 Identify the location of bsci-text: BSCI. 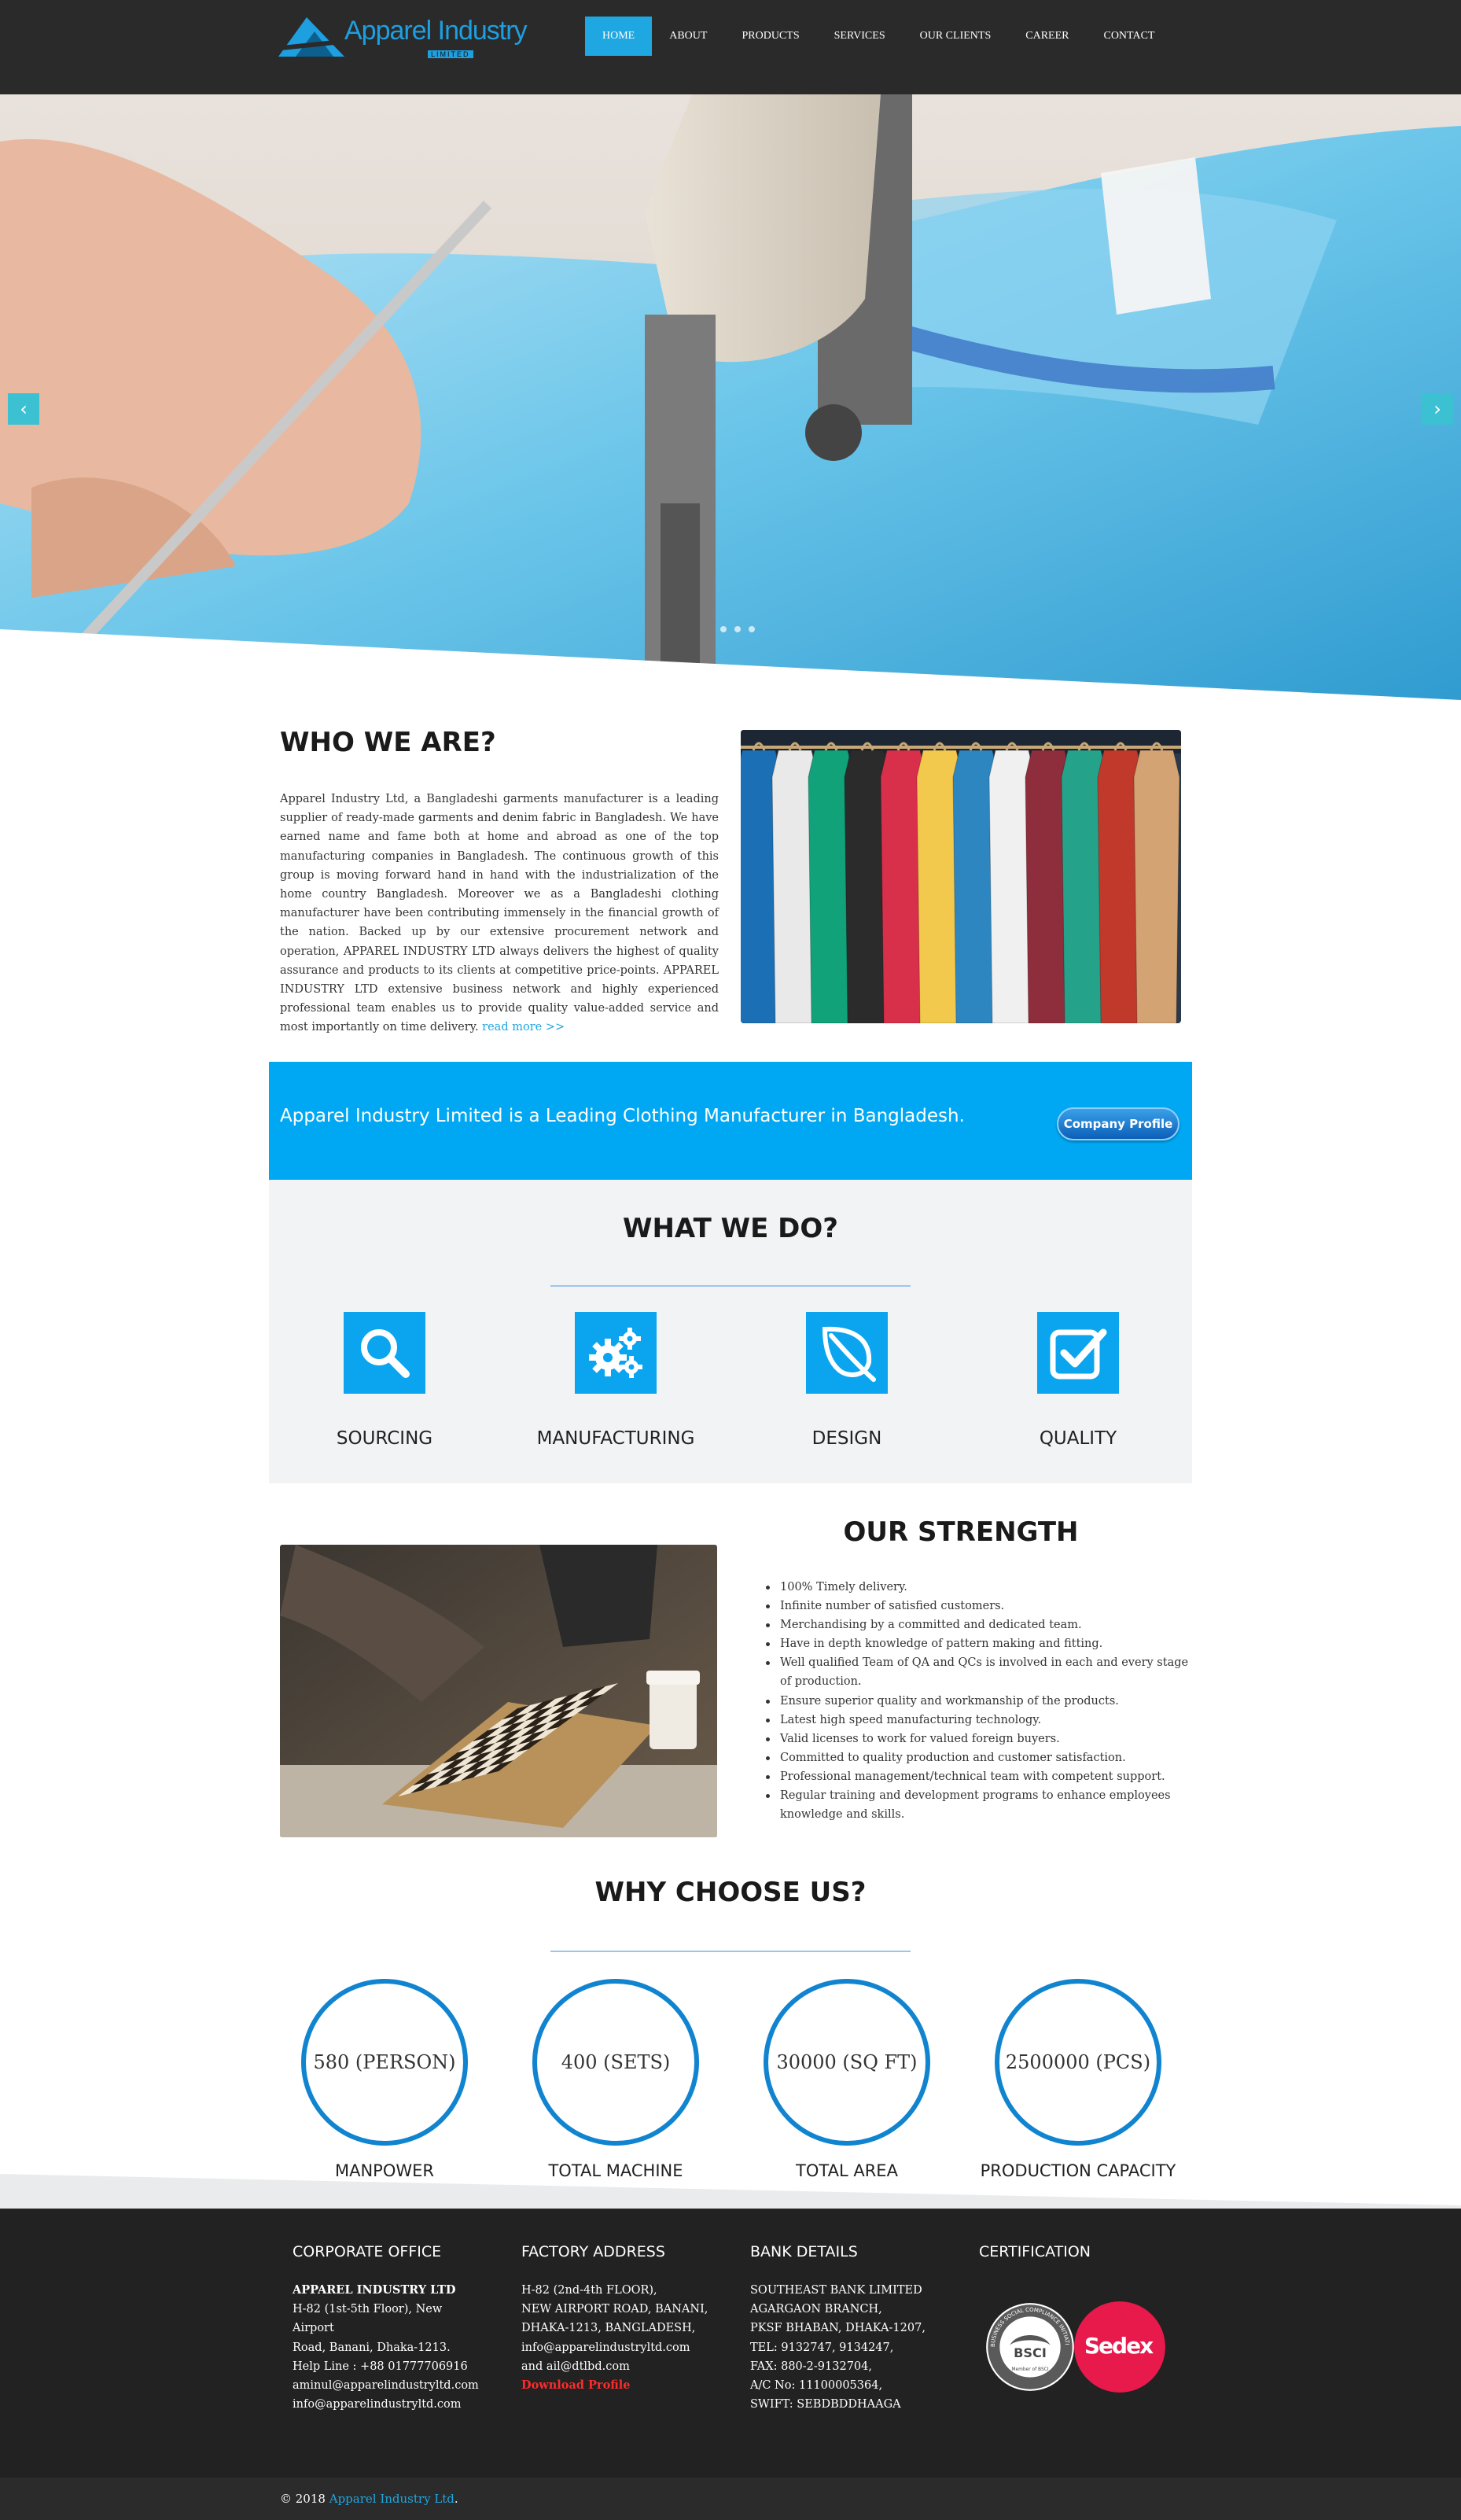
(1030, 2352).